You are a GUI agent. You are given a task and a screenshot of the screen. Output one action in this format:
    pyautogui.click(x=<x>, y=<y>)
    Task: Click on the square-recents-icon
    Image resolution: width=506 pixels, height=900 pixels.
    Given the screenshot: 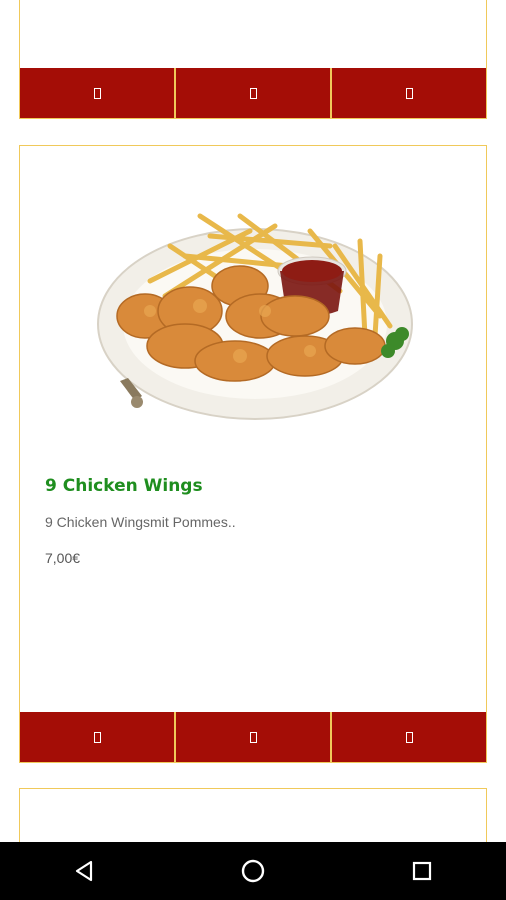 What is the action you would take?
    pyautogui.click(x=421, y=871)
    